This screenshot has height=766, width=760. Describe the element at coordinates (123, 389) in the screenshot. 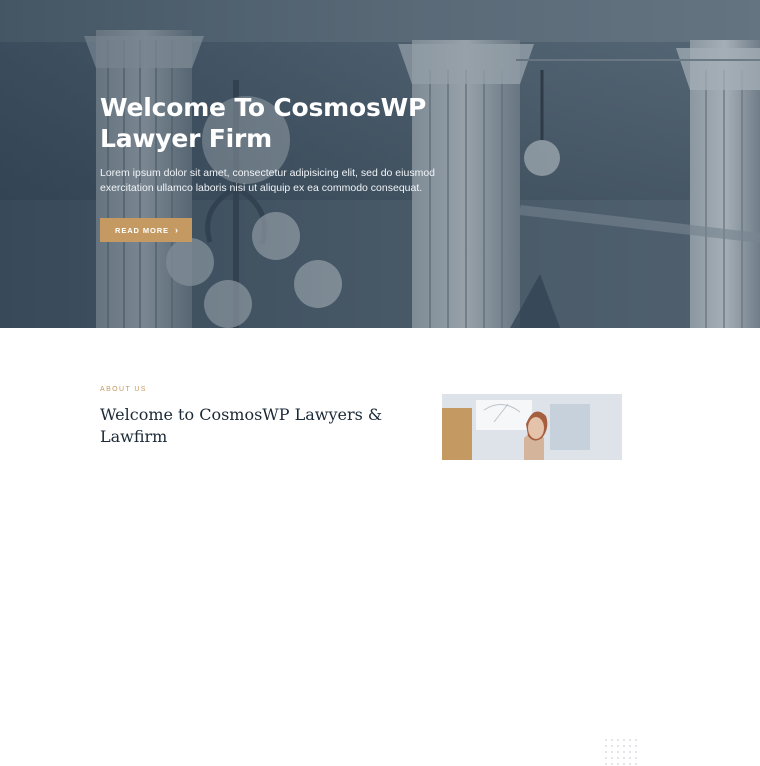

I see `about-eyebrow: ABOUT US` at that location.